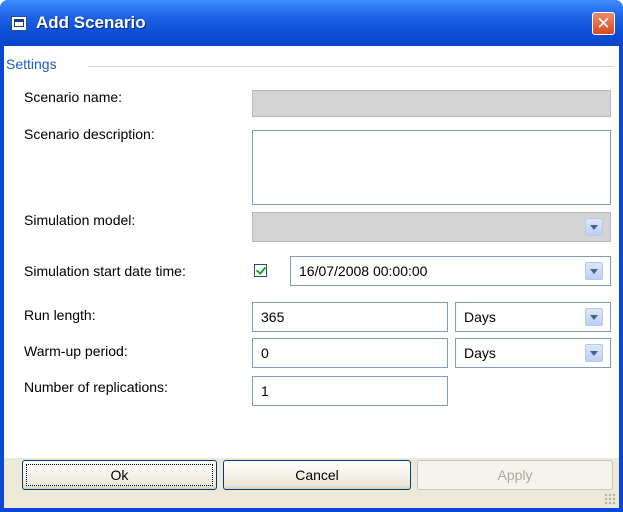 The image size is (623, 512). Describe the element at coordinates (350, 317) in the screenshot. I see `run-length-input: 365` at that location.